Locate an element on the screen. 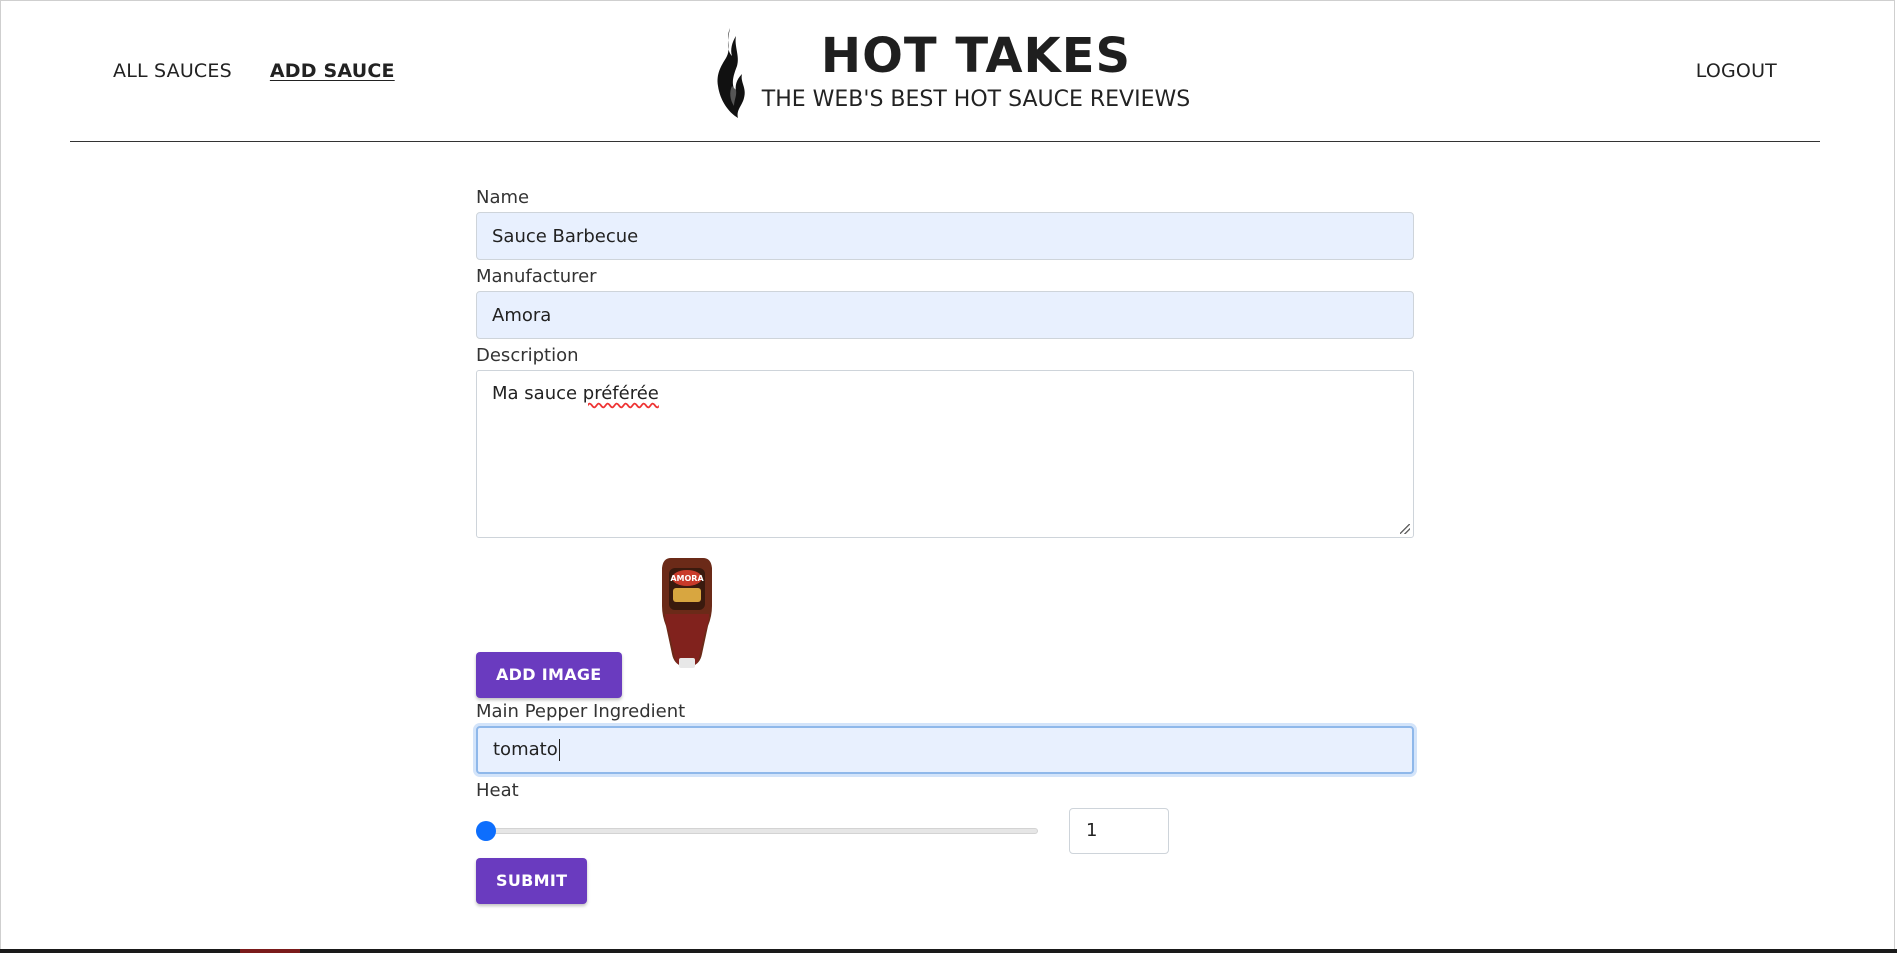 This screenshot has height=953, width=1897. header-divider is located at coordinates (945, 141).